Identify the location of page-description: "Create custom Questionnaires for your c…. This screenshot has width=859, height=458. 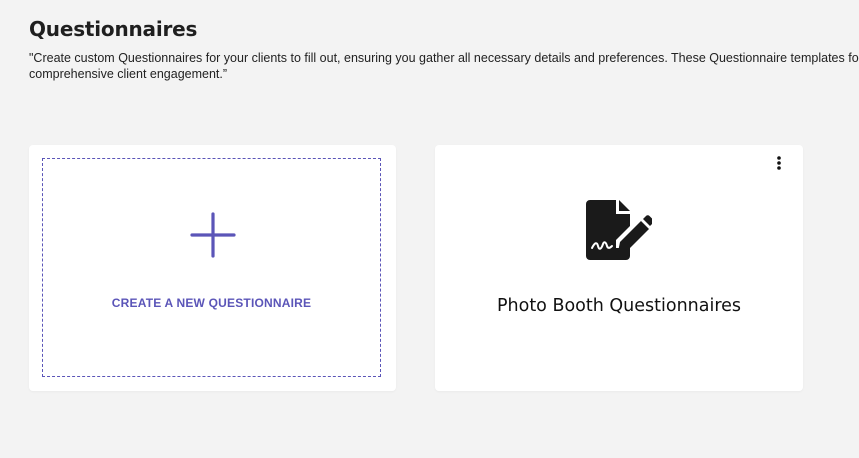
(444, 66).